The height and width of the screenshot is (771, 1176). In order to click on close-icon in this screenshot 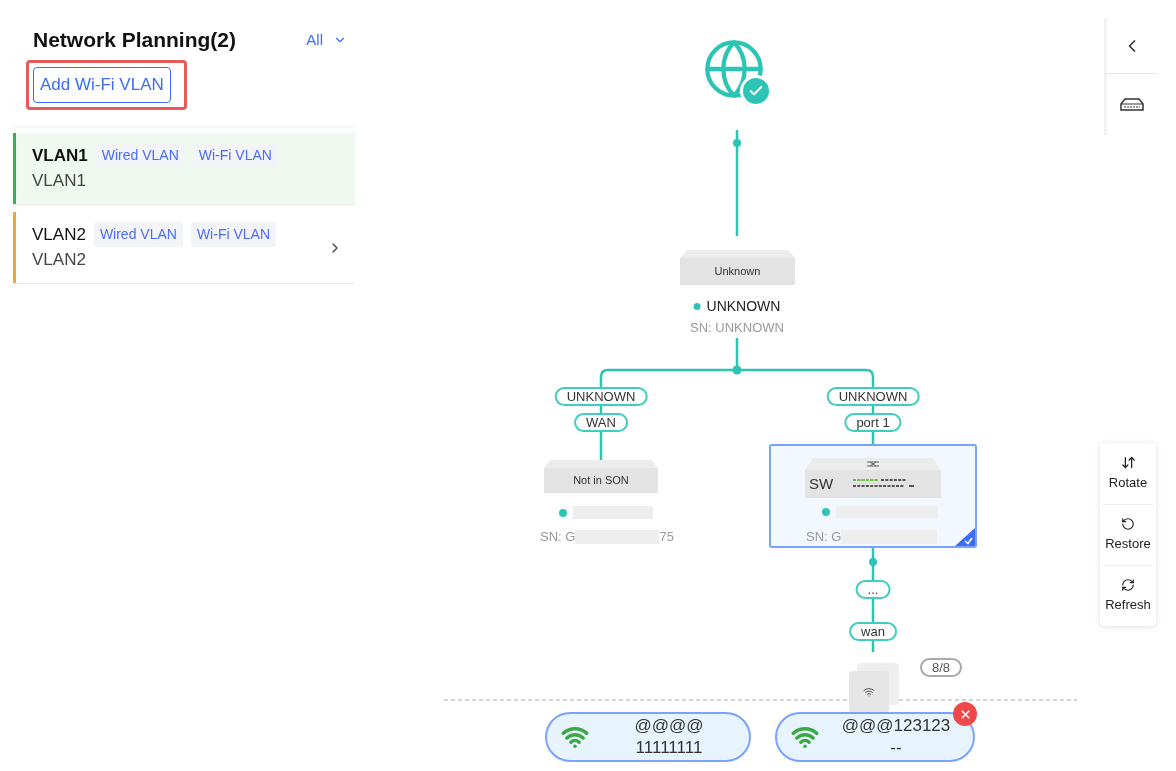, I will do `click(965, 714)`.